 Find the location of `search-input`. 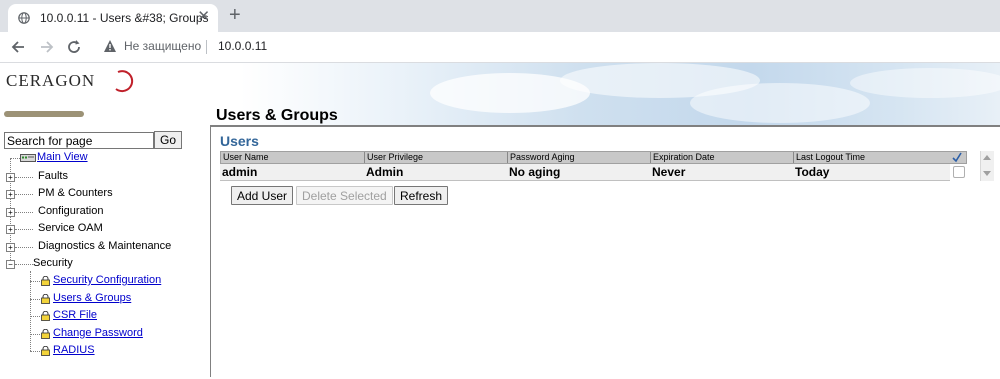

search-input is located at coordinates (79, 140).